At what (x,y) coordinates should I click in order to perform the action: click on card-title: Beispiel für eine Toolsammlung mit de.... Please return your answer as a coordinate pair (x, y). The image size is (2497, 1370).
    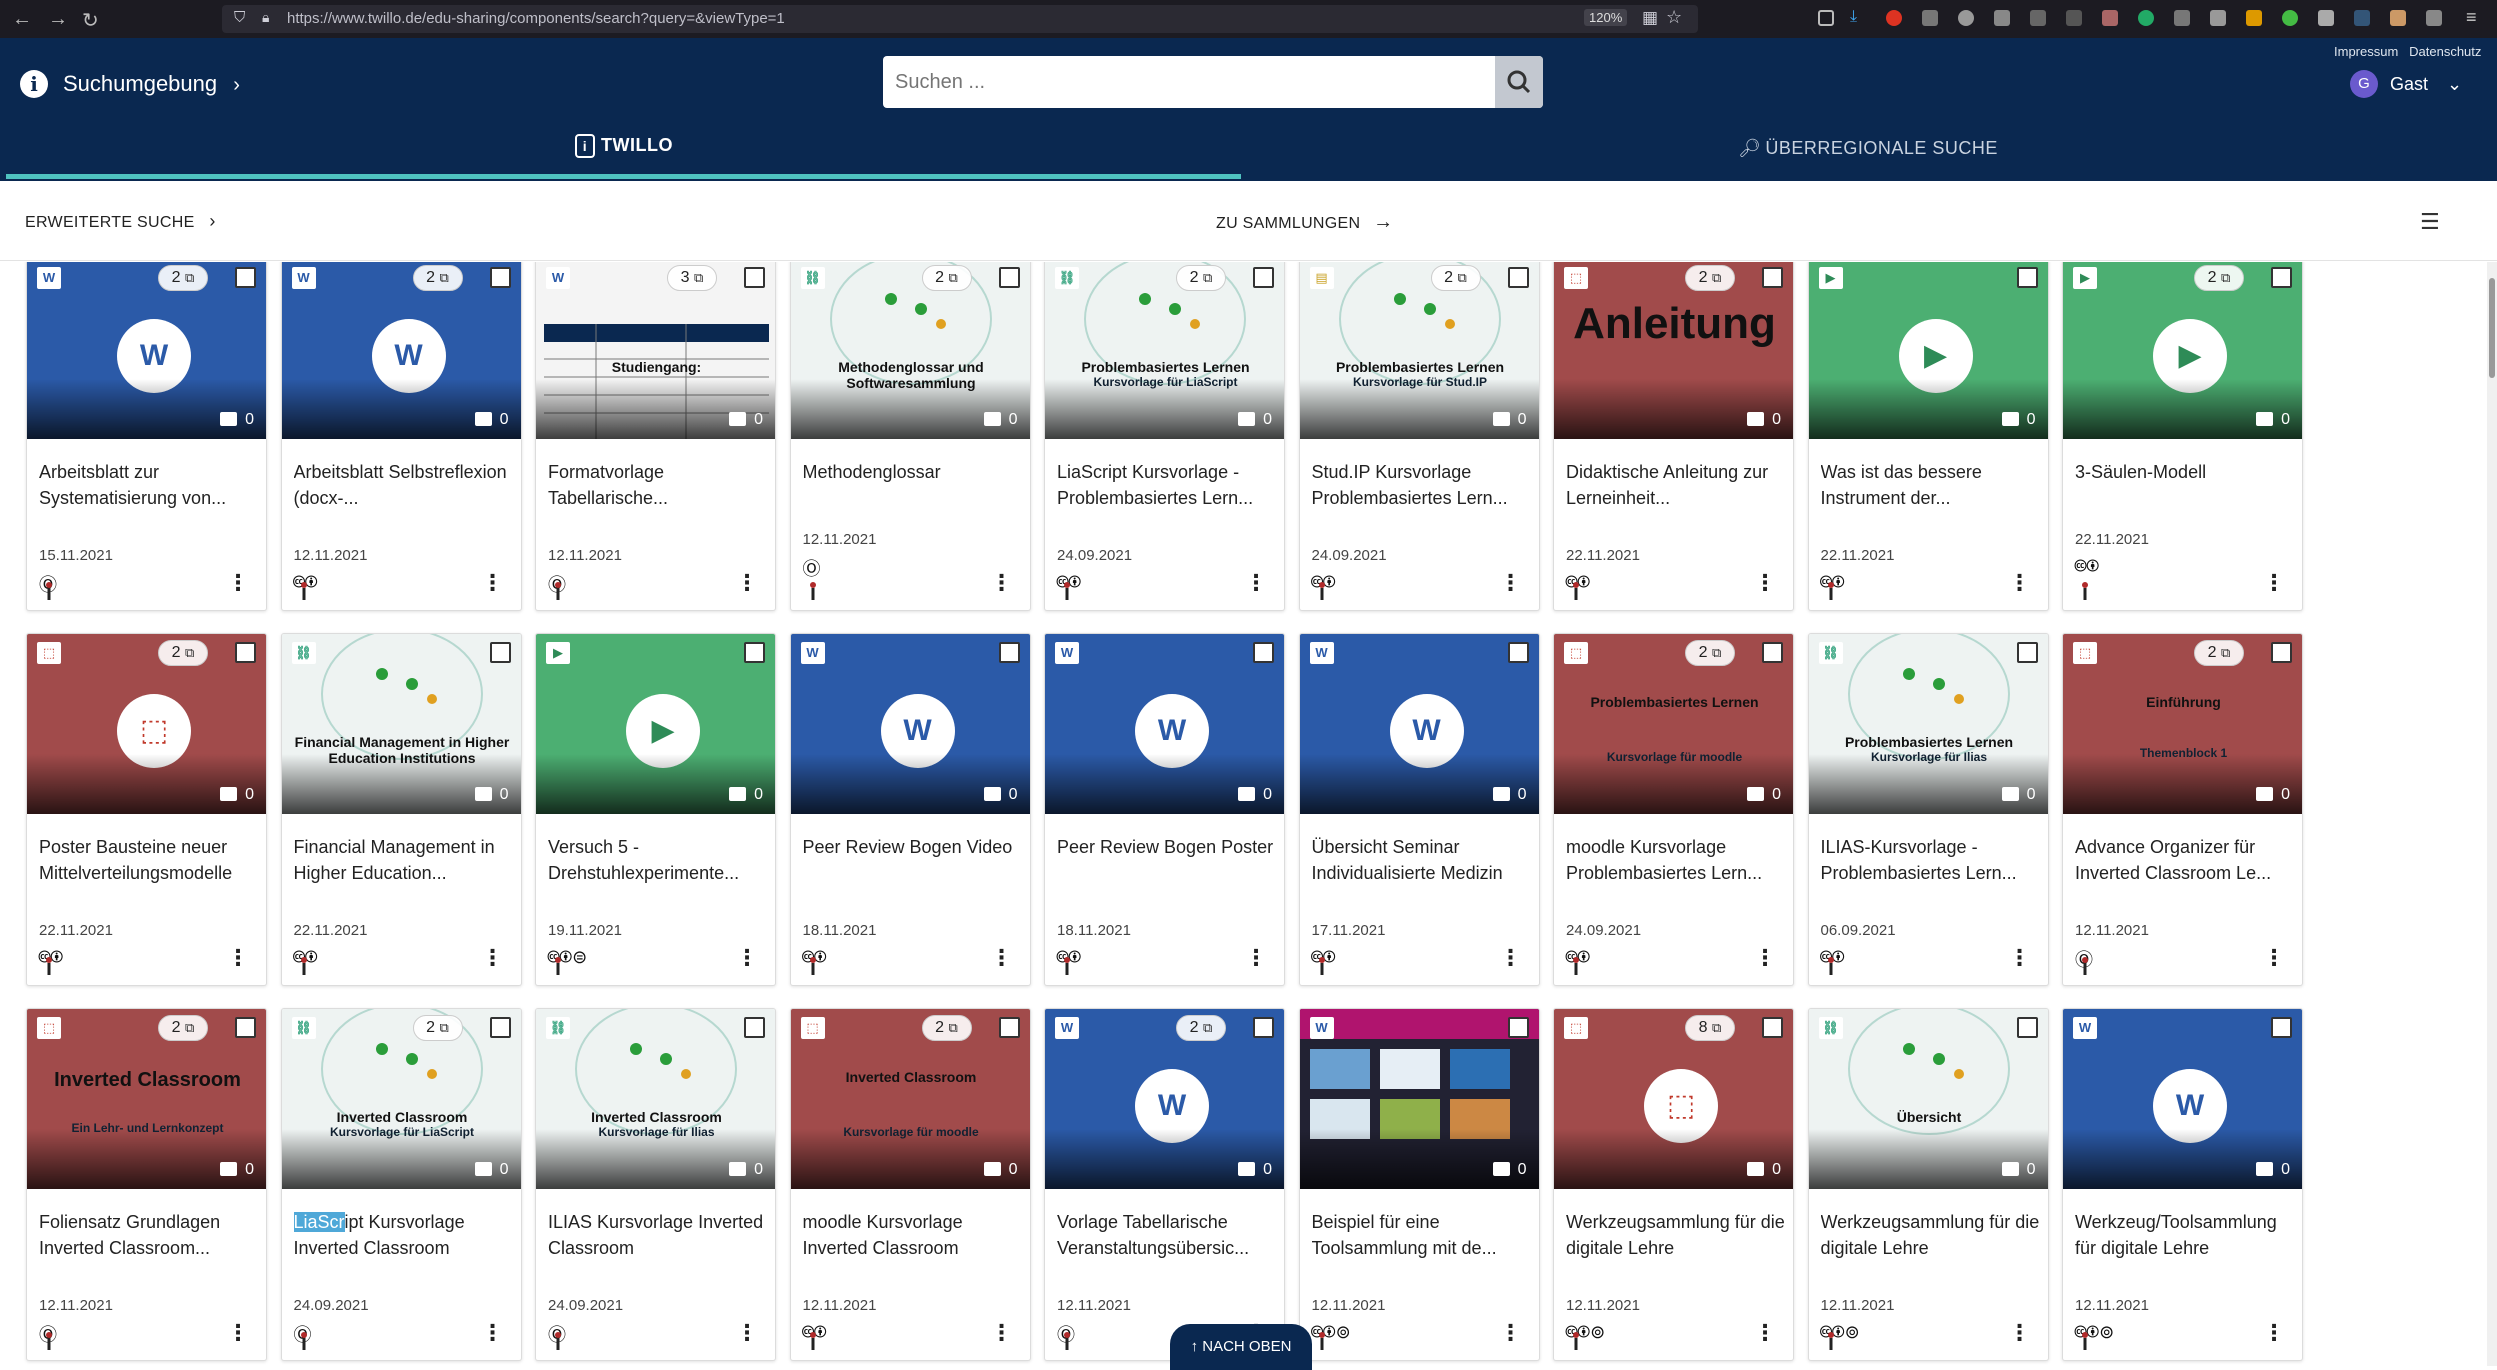
    Looking at the image, I should click on (1422, 1235).